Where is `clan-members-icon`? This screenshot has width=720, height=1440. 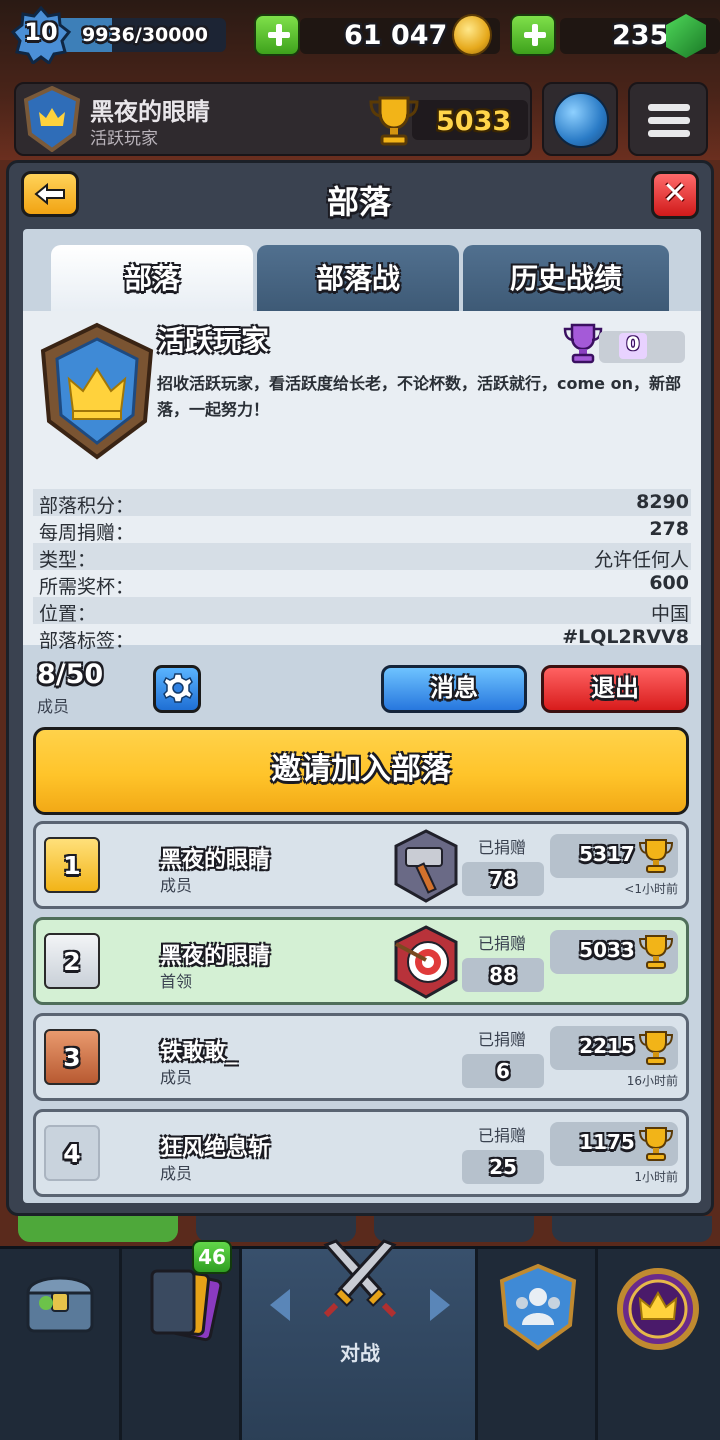 clan-members-icon is located at coordinates (538, 1307).